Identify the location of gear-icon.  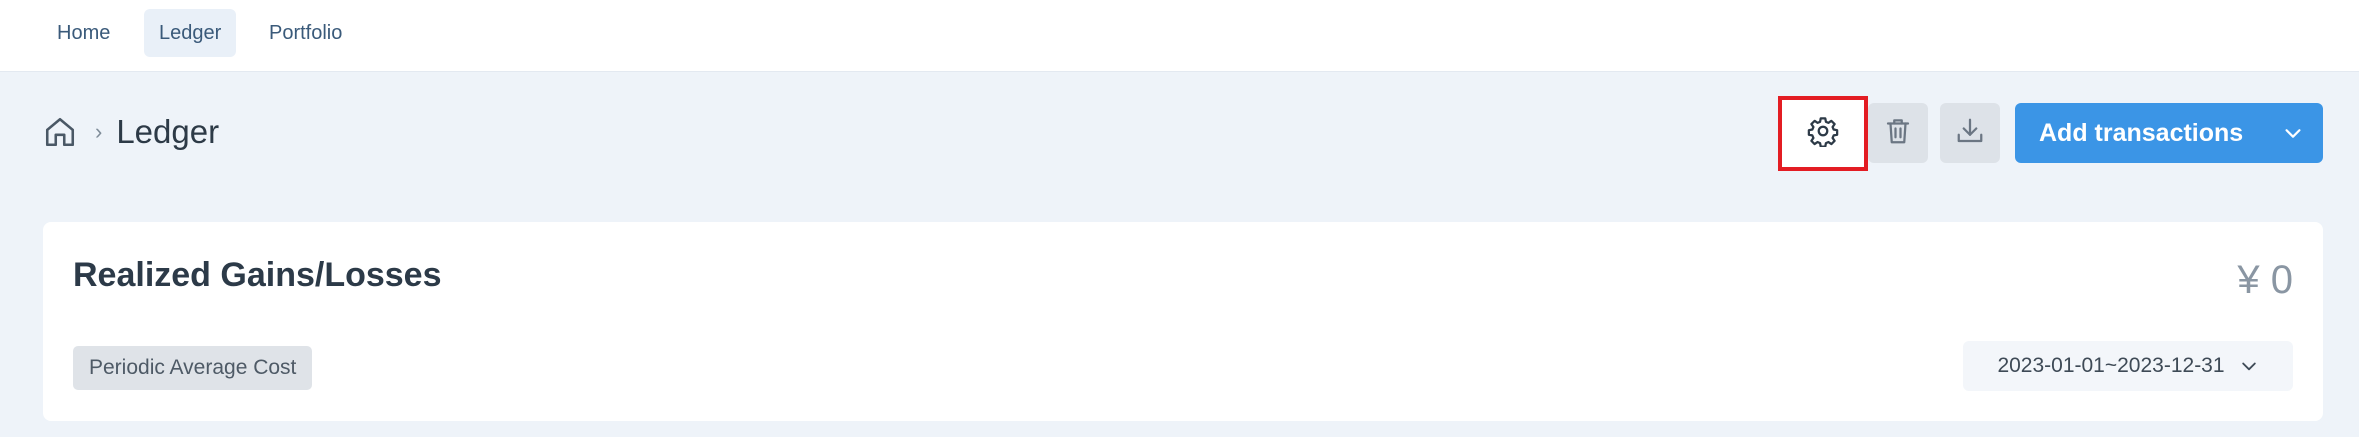
(1823, 133).